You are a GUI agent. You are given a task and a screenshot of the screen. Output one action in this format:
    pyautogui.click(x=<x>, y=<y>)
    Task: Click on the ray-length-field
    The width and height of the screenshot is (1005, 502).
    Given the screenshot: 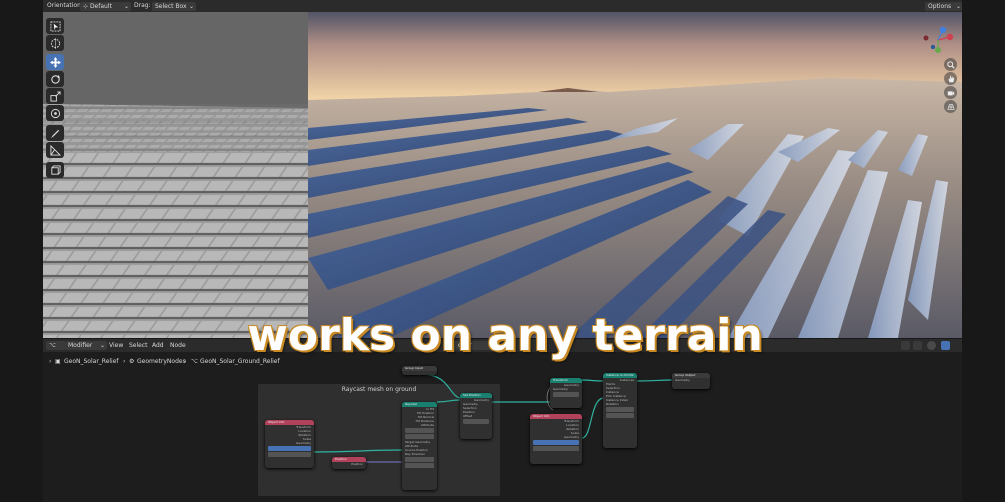 What is the action you would take?
    pyautogui.click(x=419, y=465)
    